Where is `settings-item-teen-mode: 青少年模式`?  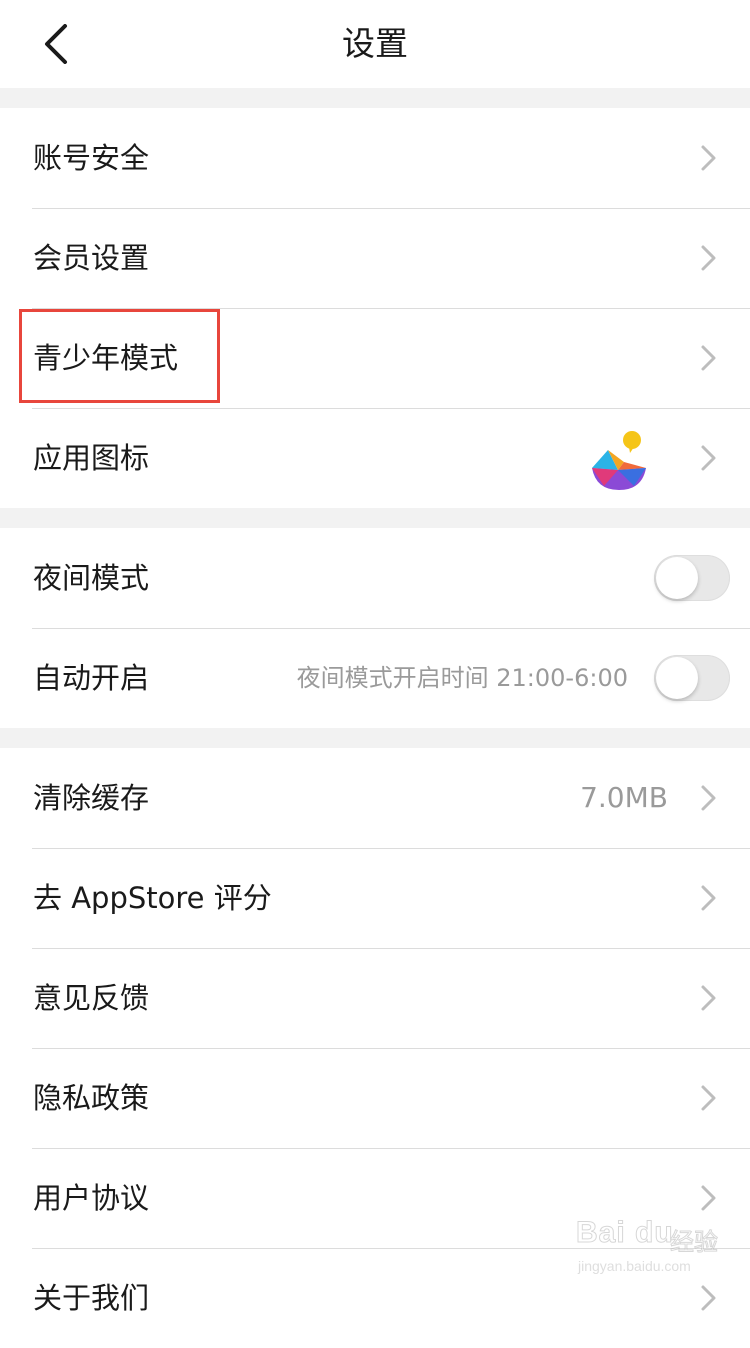
settings-item-teen-mode: 青少年模式 is located at coordinates (375, 358).